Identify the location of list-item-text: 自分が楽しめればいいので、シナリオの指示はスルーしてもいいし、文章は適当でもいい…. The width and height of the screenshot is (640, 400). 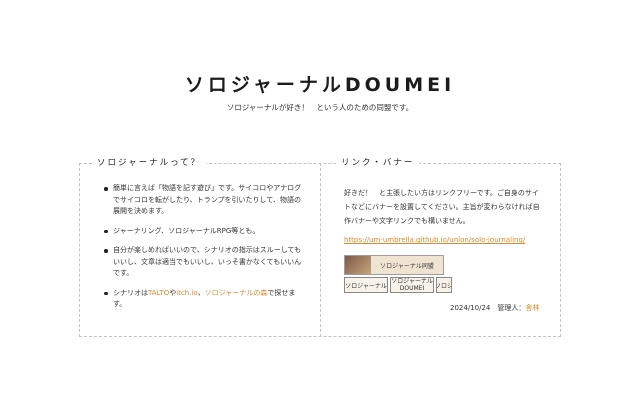
(207, 261).